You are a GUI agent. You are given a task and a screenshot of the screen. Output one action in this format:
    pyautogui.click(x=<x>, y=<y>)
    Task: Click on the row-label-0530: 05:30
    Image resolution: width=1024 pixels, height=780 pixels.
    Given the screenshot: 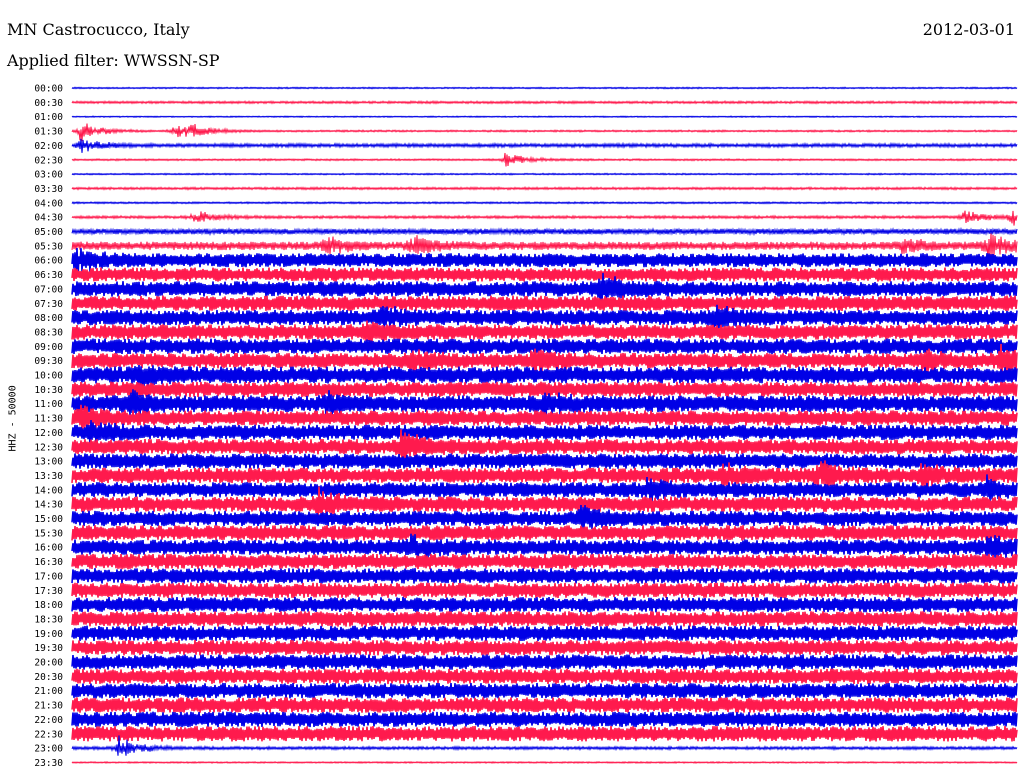 What is the action you would take?
    pyautogui.click(x=48, y=246)
    